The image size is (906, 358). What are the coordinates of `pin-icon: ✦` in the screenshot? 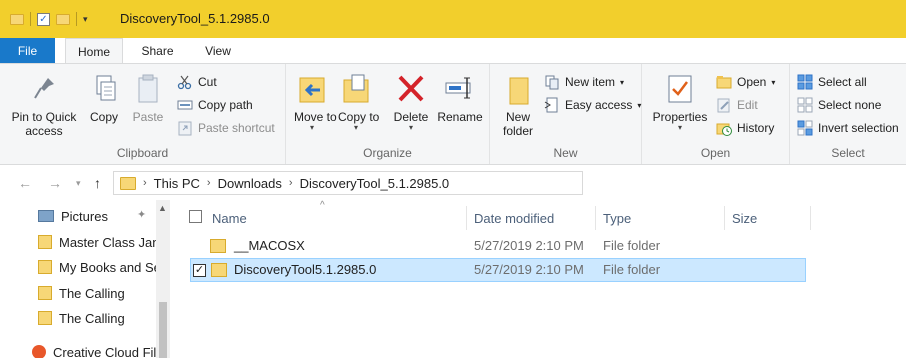 It's located at (141, 214).